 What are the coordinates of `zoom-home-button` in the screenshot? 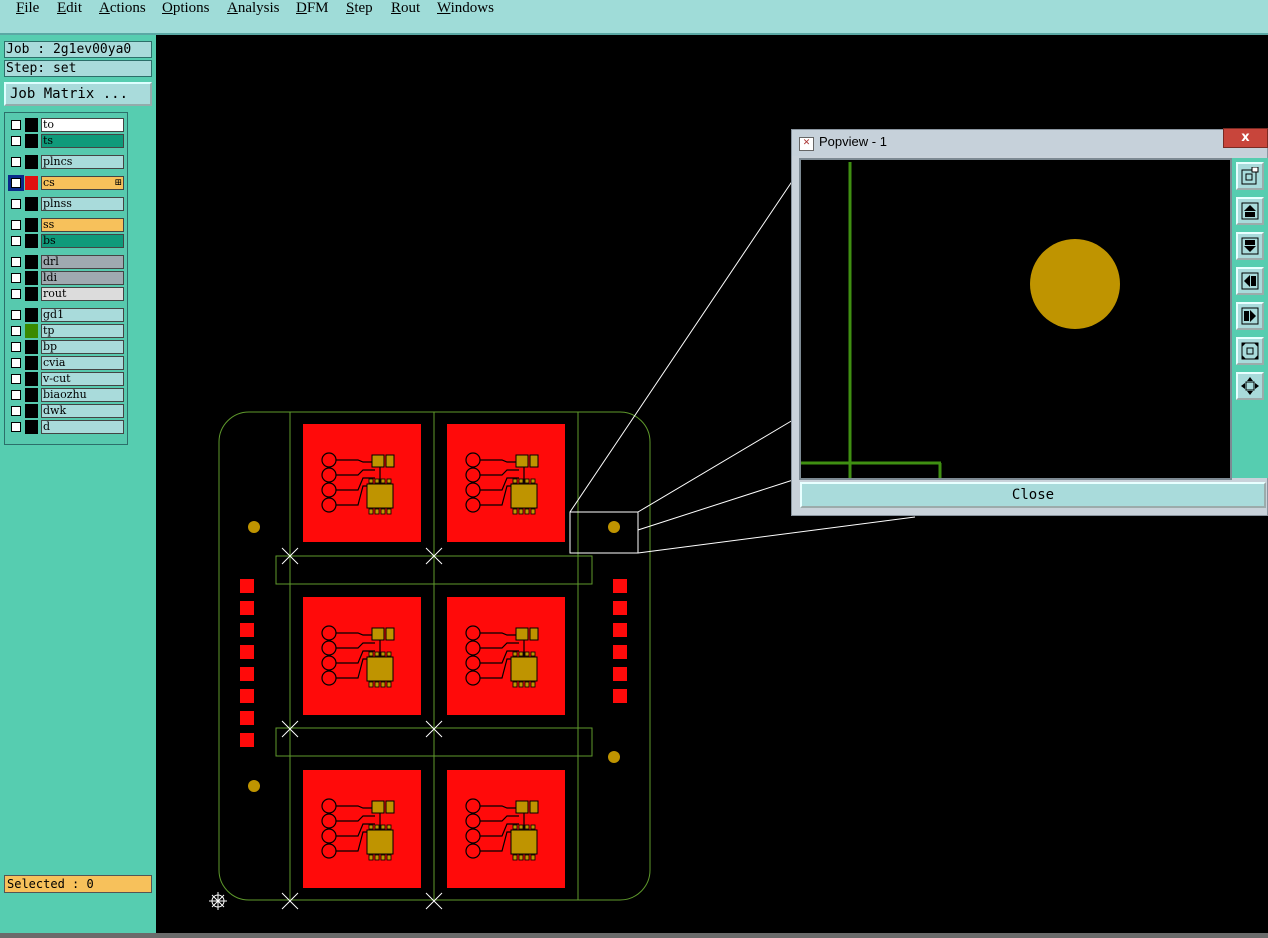 It's located at (1250, 176).